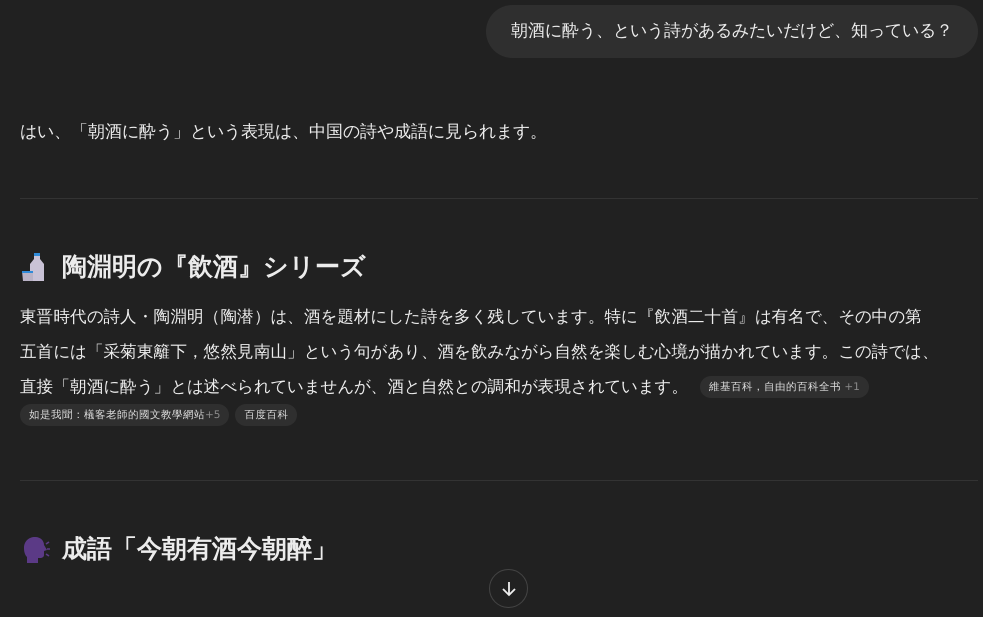  I want to click on paragraph-line: 東晋時代の詩人・陶淵明（陶潜）は、酒を題材にした詩を多く残しています。特に『飲酒二十首』は有名で、その中の第, so click(471, 317).